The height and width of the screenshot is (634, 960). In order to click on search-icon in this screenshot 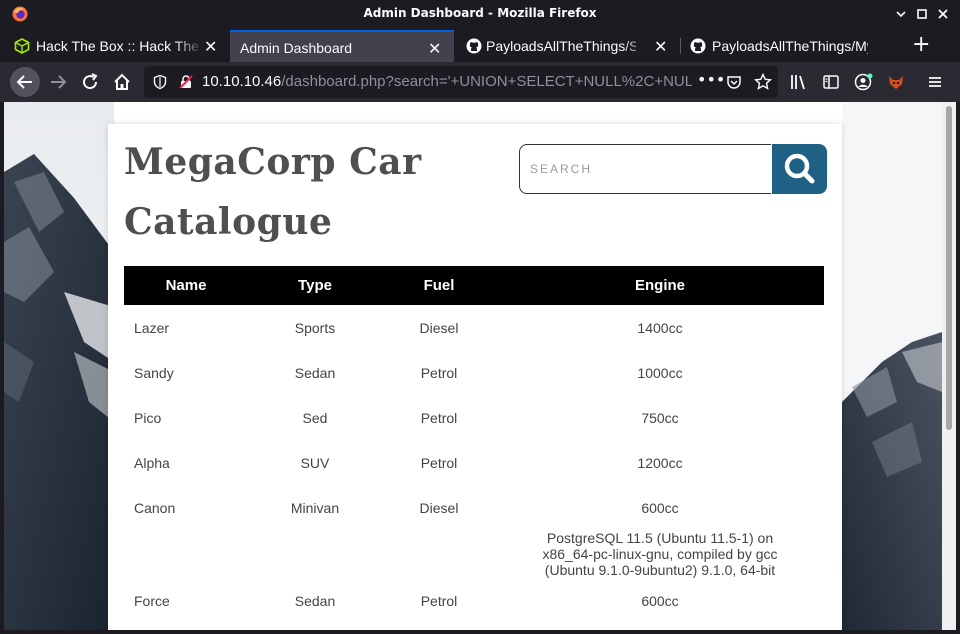, I will do `click(799, 168)`.